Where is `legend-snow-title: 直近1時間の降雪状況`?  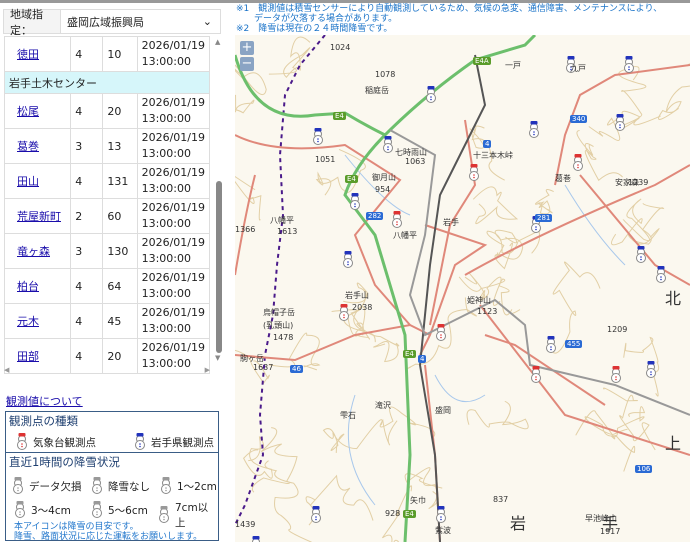 legend-snow-title: 直近1時間の降雪状況 is located at coordinates (112, 462).